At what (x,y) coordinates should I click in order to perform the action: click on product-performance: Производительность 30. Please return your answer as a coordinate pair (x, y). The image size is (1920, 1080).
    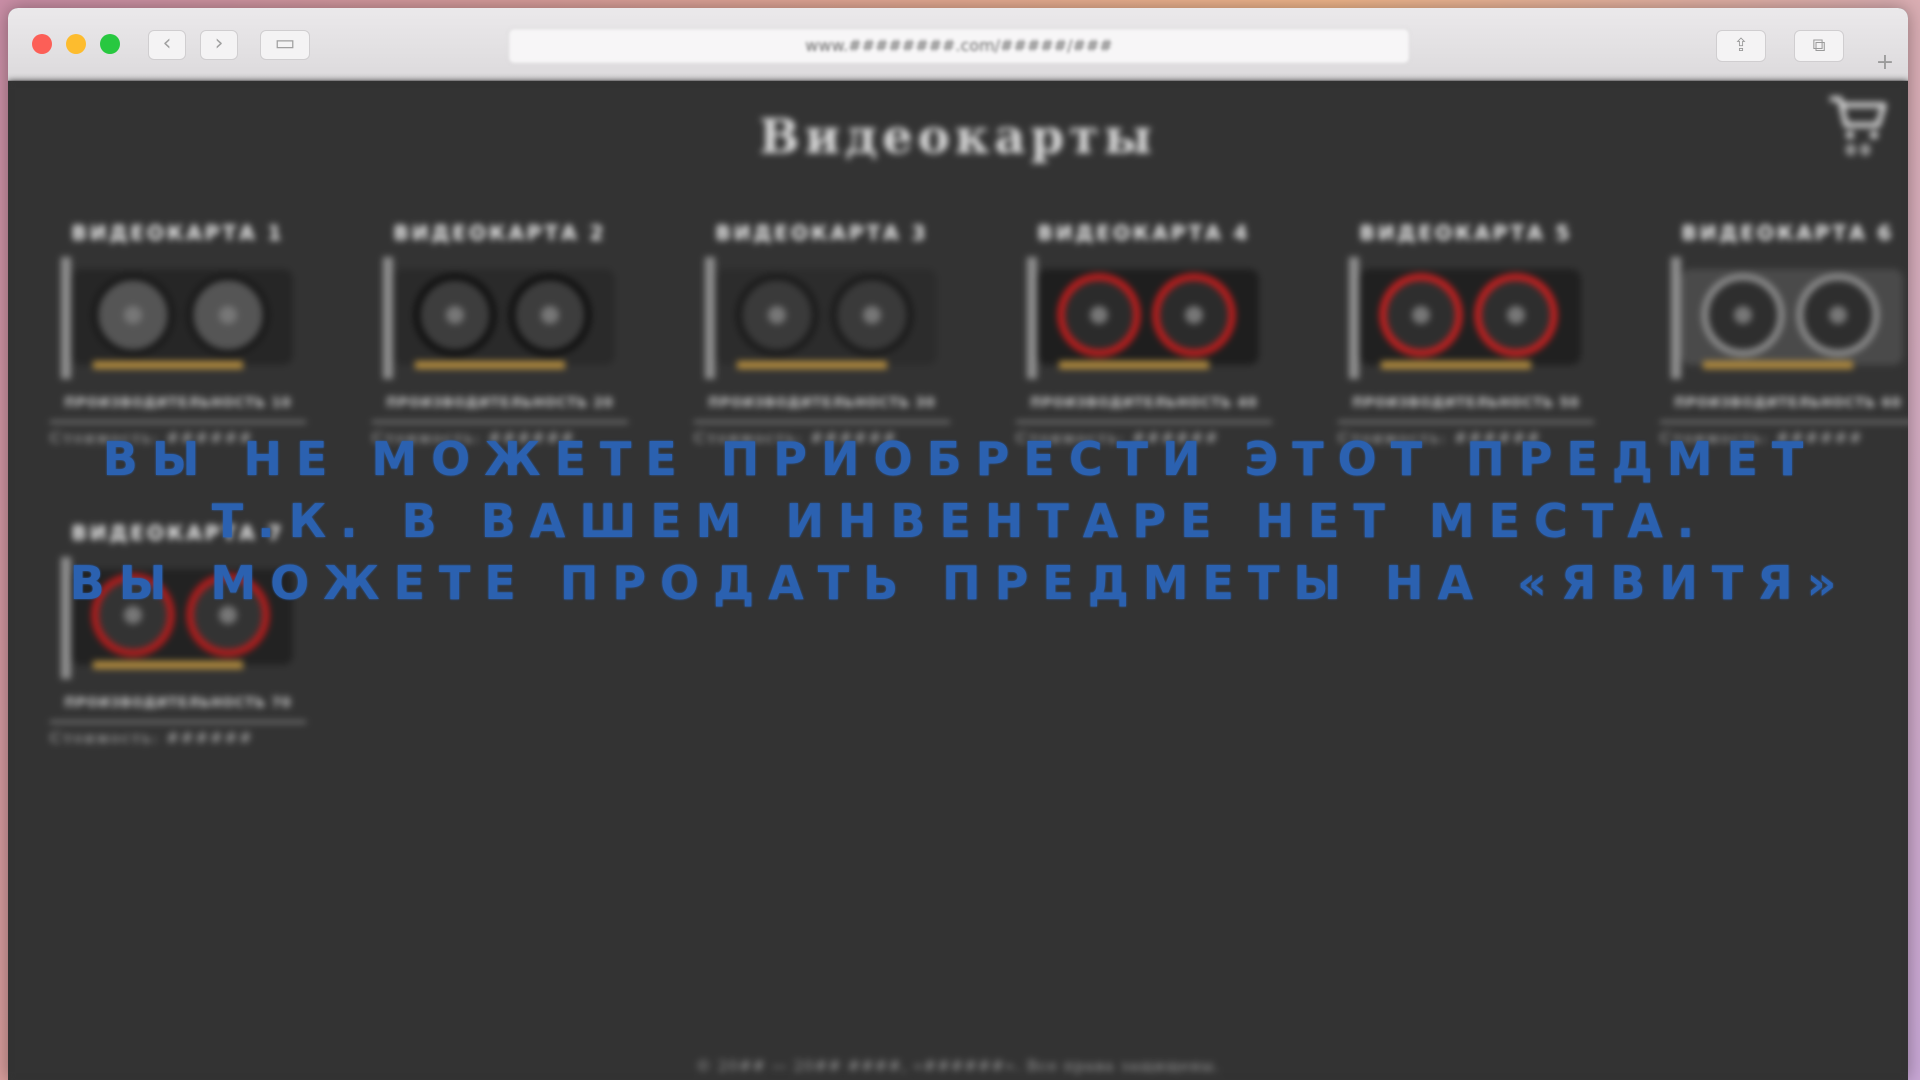
    Looking at the image, I should click on (822, 403).